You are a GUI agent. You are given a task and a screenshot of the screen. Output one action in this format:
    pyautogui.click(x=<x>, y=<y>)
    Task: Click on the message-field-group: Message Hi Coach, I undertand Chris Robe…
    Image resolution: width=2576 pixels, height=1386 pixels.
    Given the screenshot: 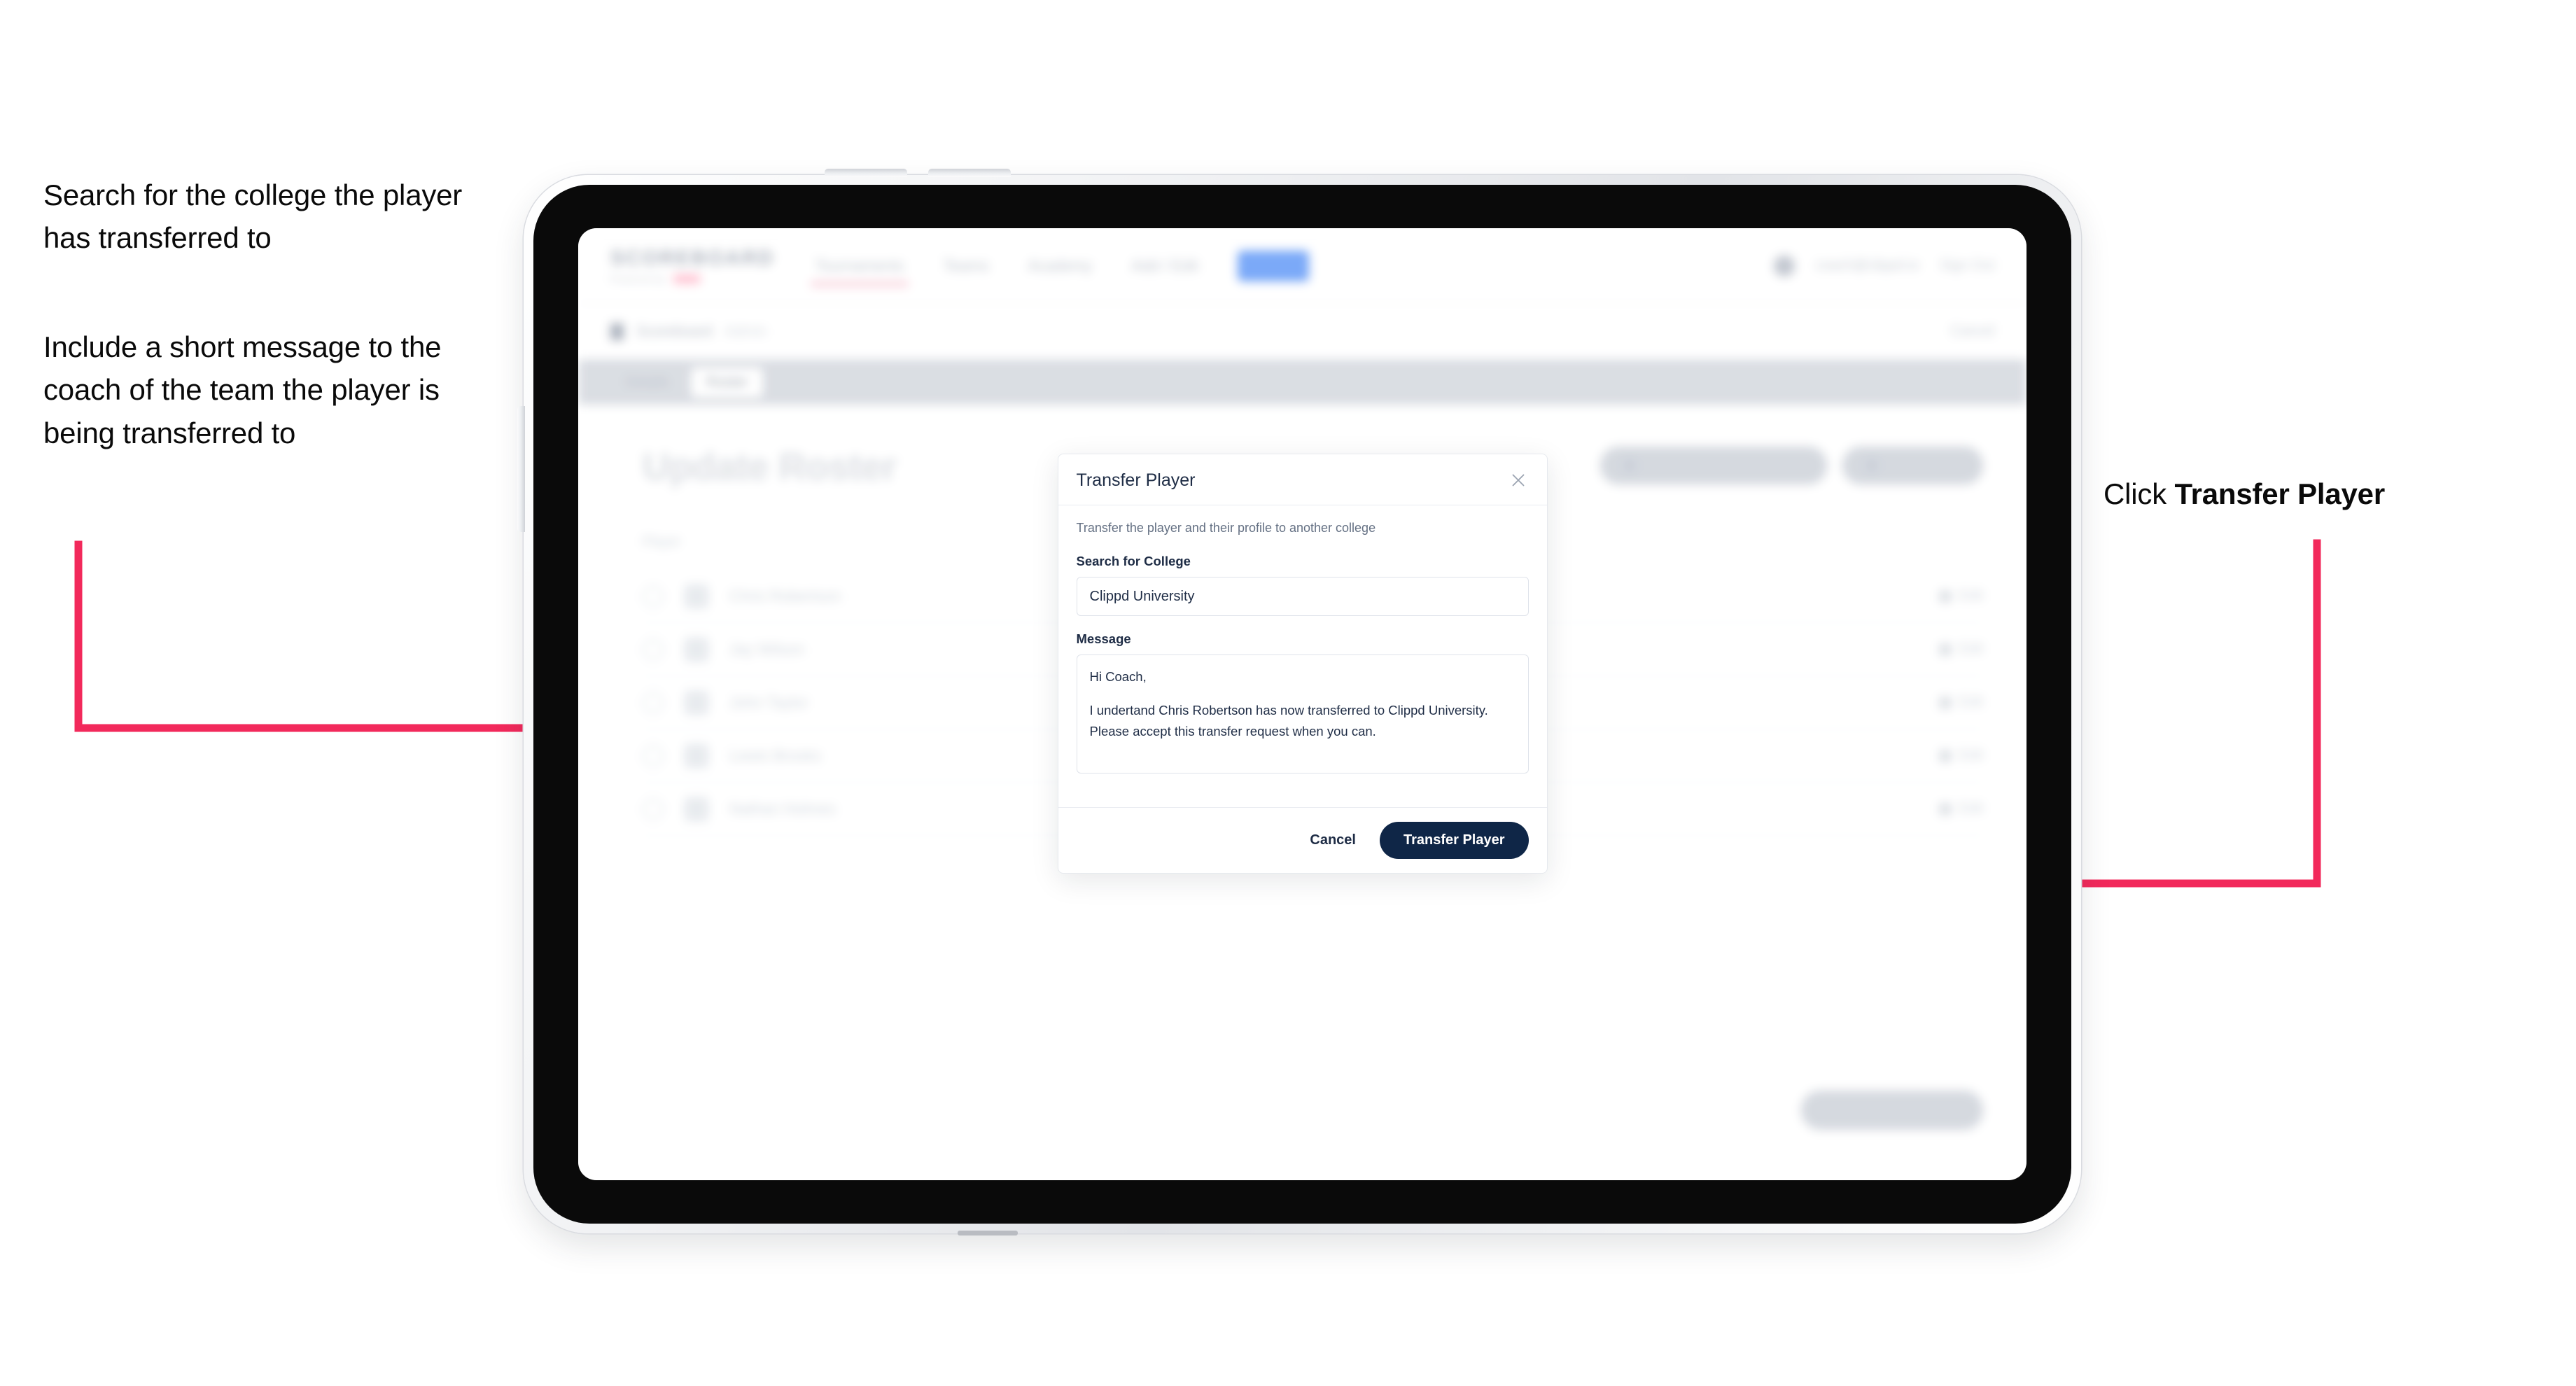 What is the action you would take?
    pyautogui.click(x=1302, y=702)
    